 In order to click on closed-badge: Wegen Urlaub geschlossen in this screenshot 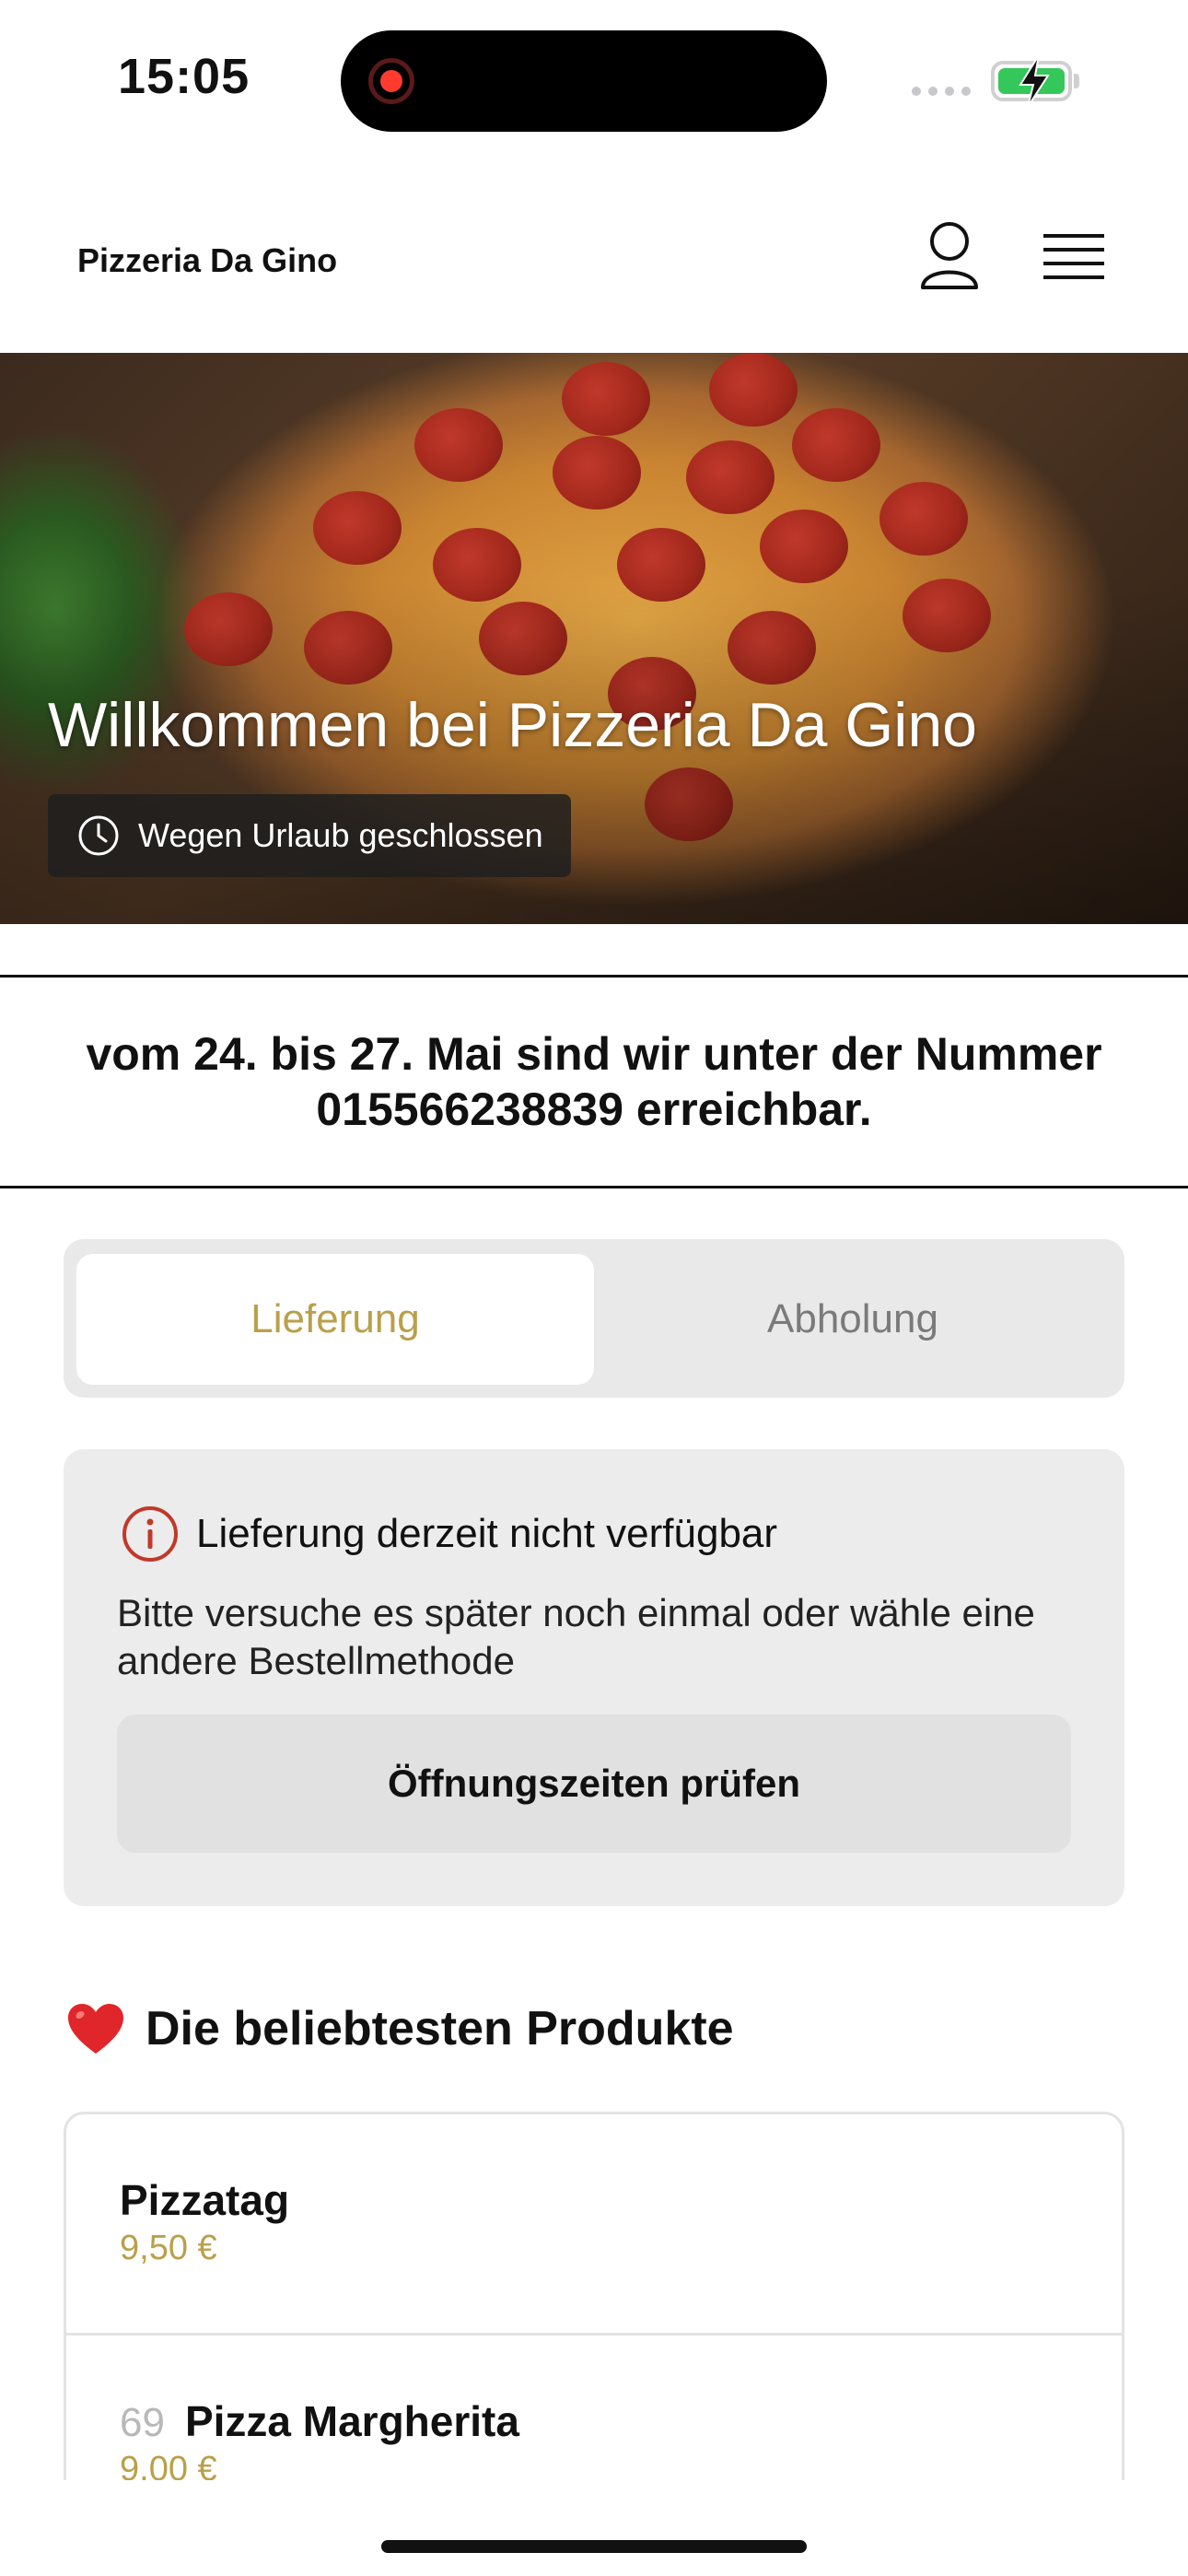, I will do `click(309, 835)`.